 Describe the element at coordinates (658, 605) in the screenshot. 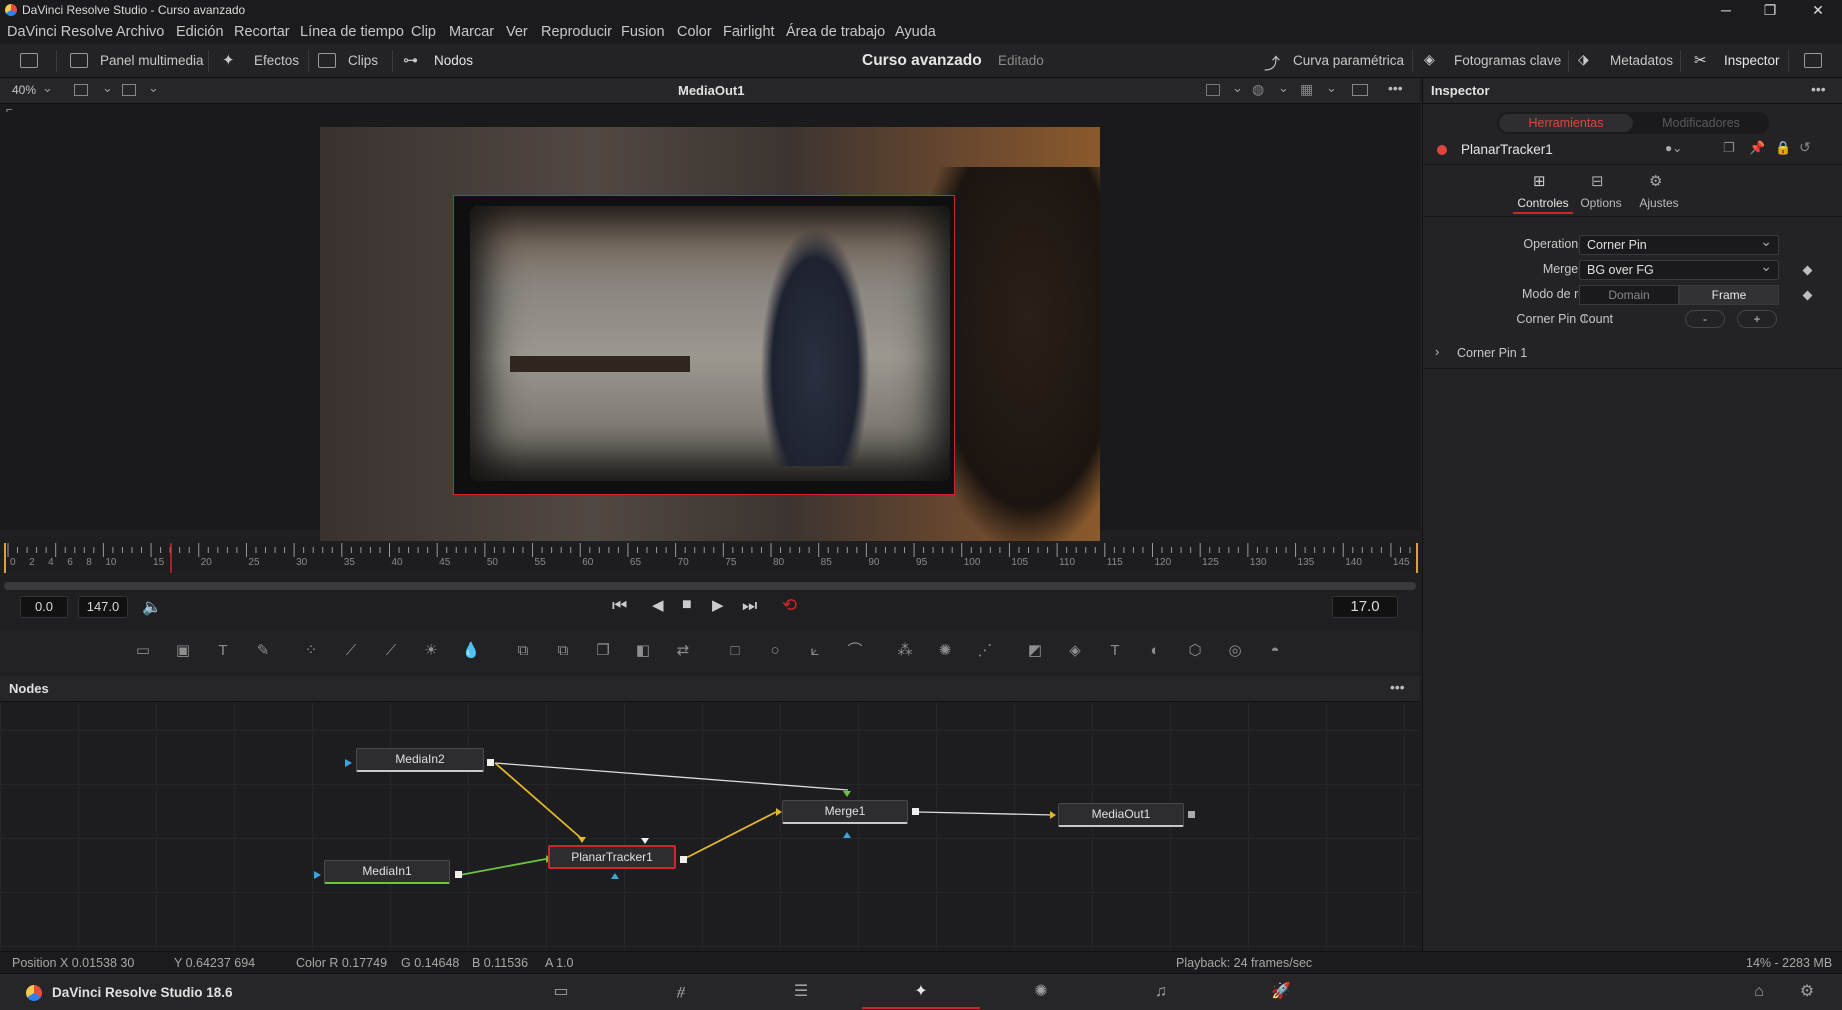

I see `step-back-icon: ◀` at that location.